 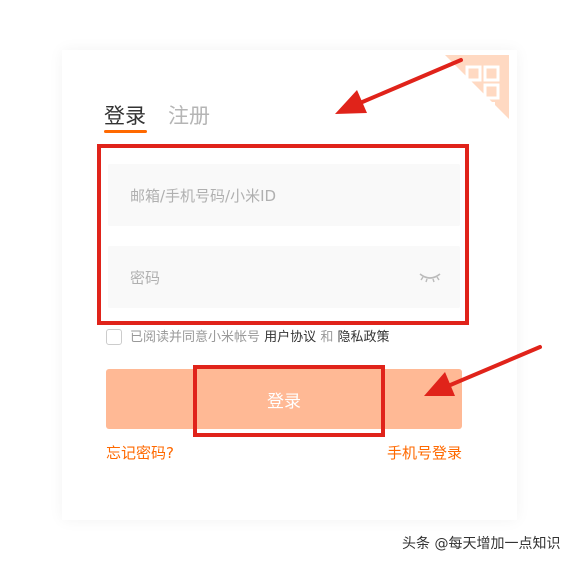 I want to click on agreement-prefix: 已阅读并同意小米帐号, so click(x=195, y=337).